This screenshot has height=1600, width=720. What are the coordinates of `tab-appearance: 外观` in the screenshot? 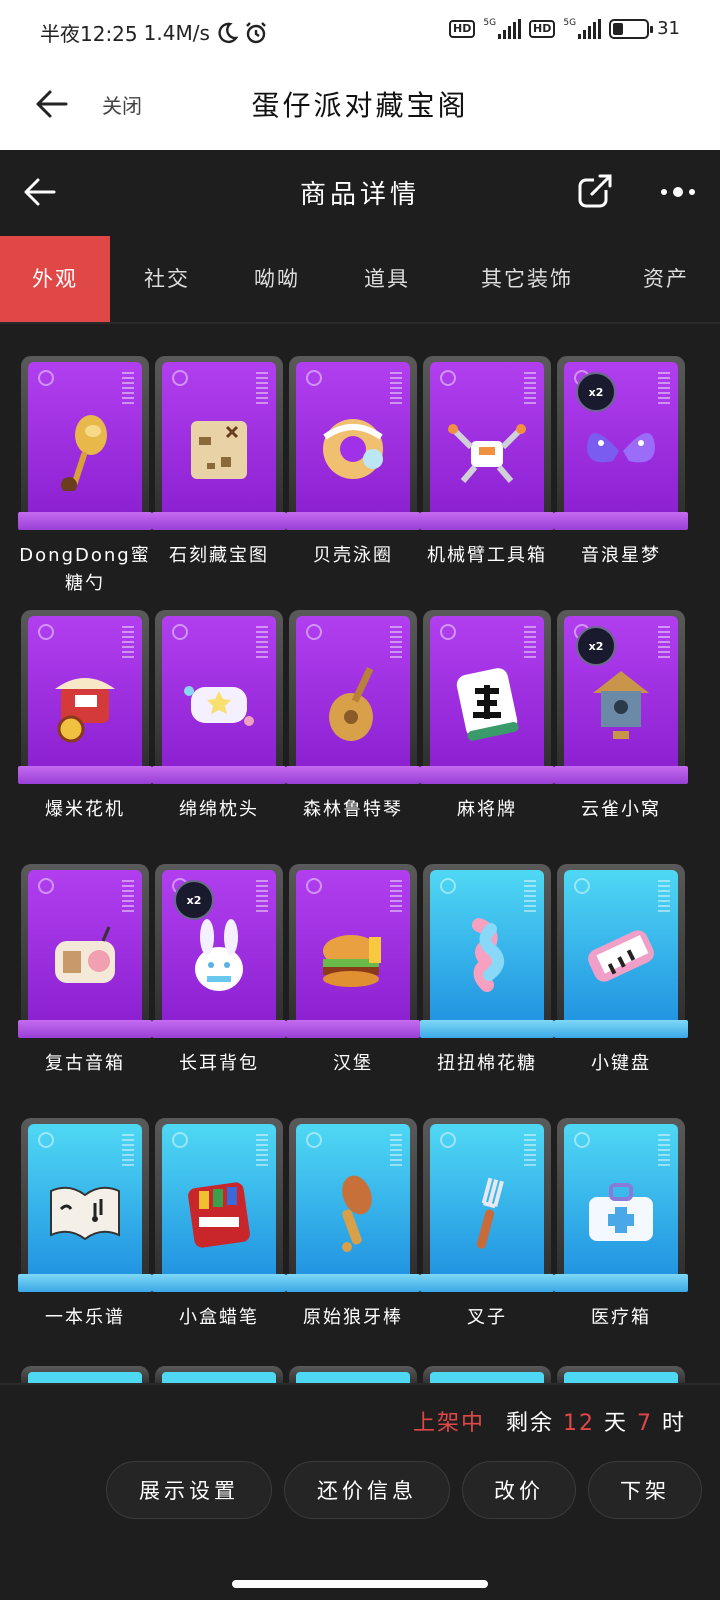 It's located at (55, 279).